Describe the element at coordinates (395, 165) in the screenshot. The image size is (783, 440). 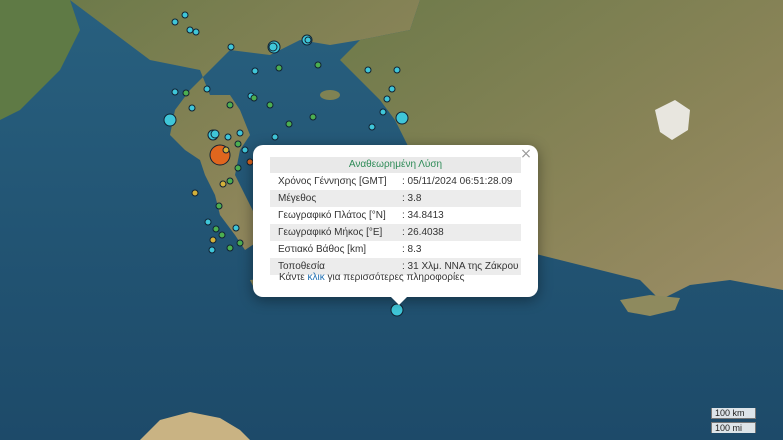
I see `popup-title: Αναθεωρημένη Λύση` at that location.